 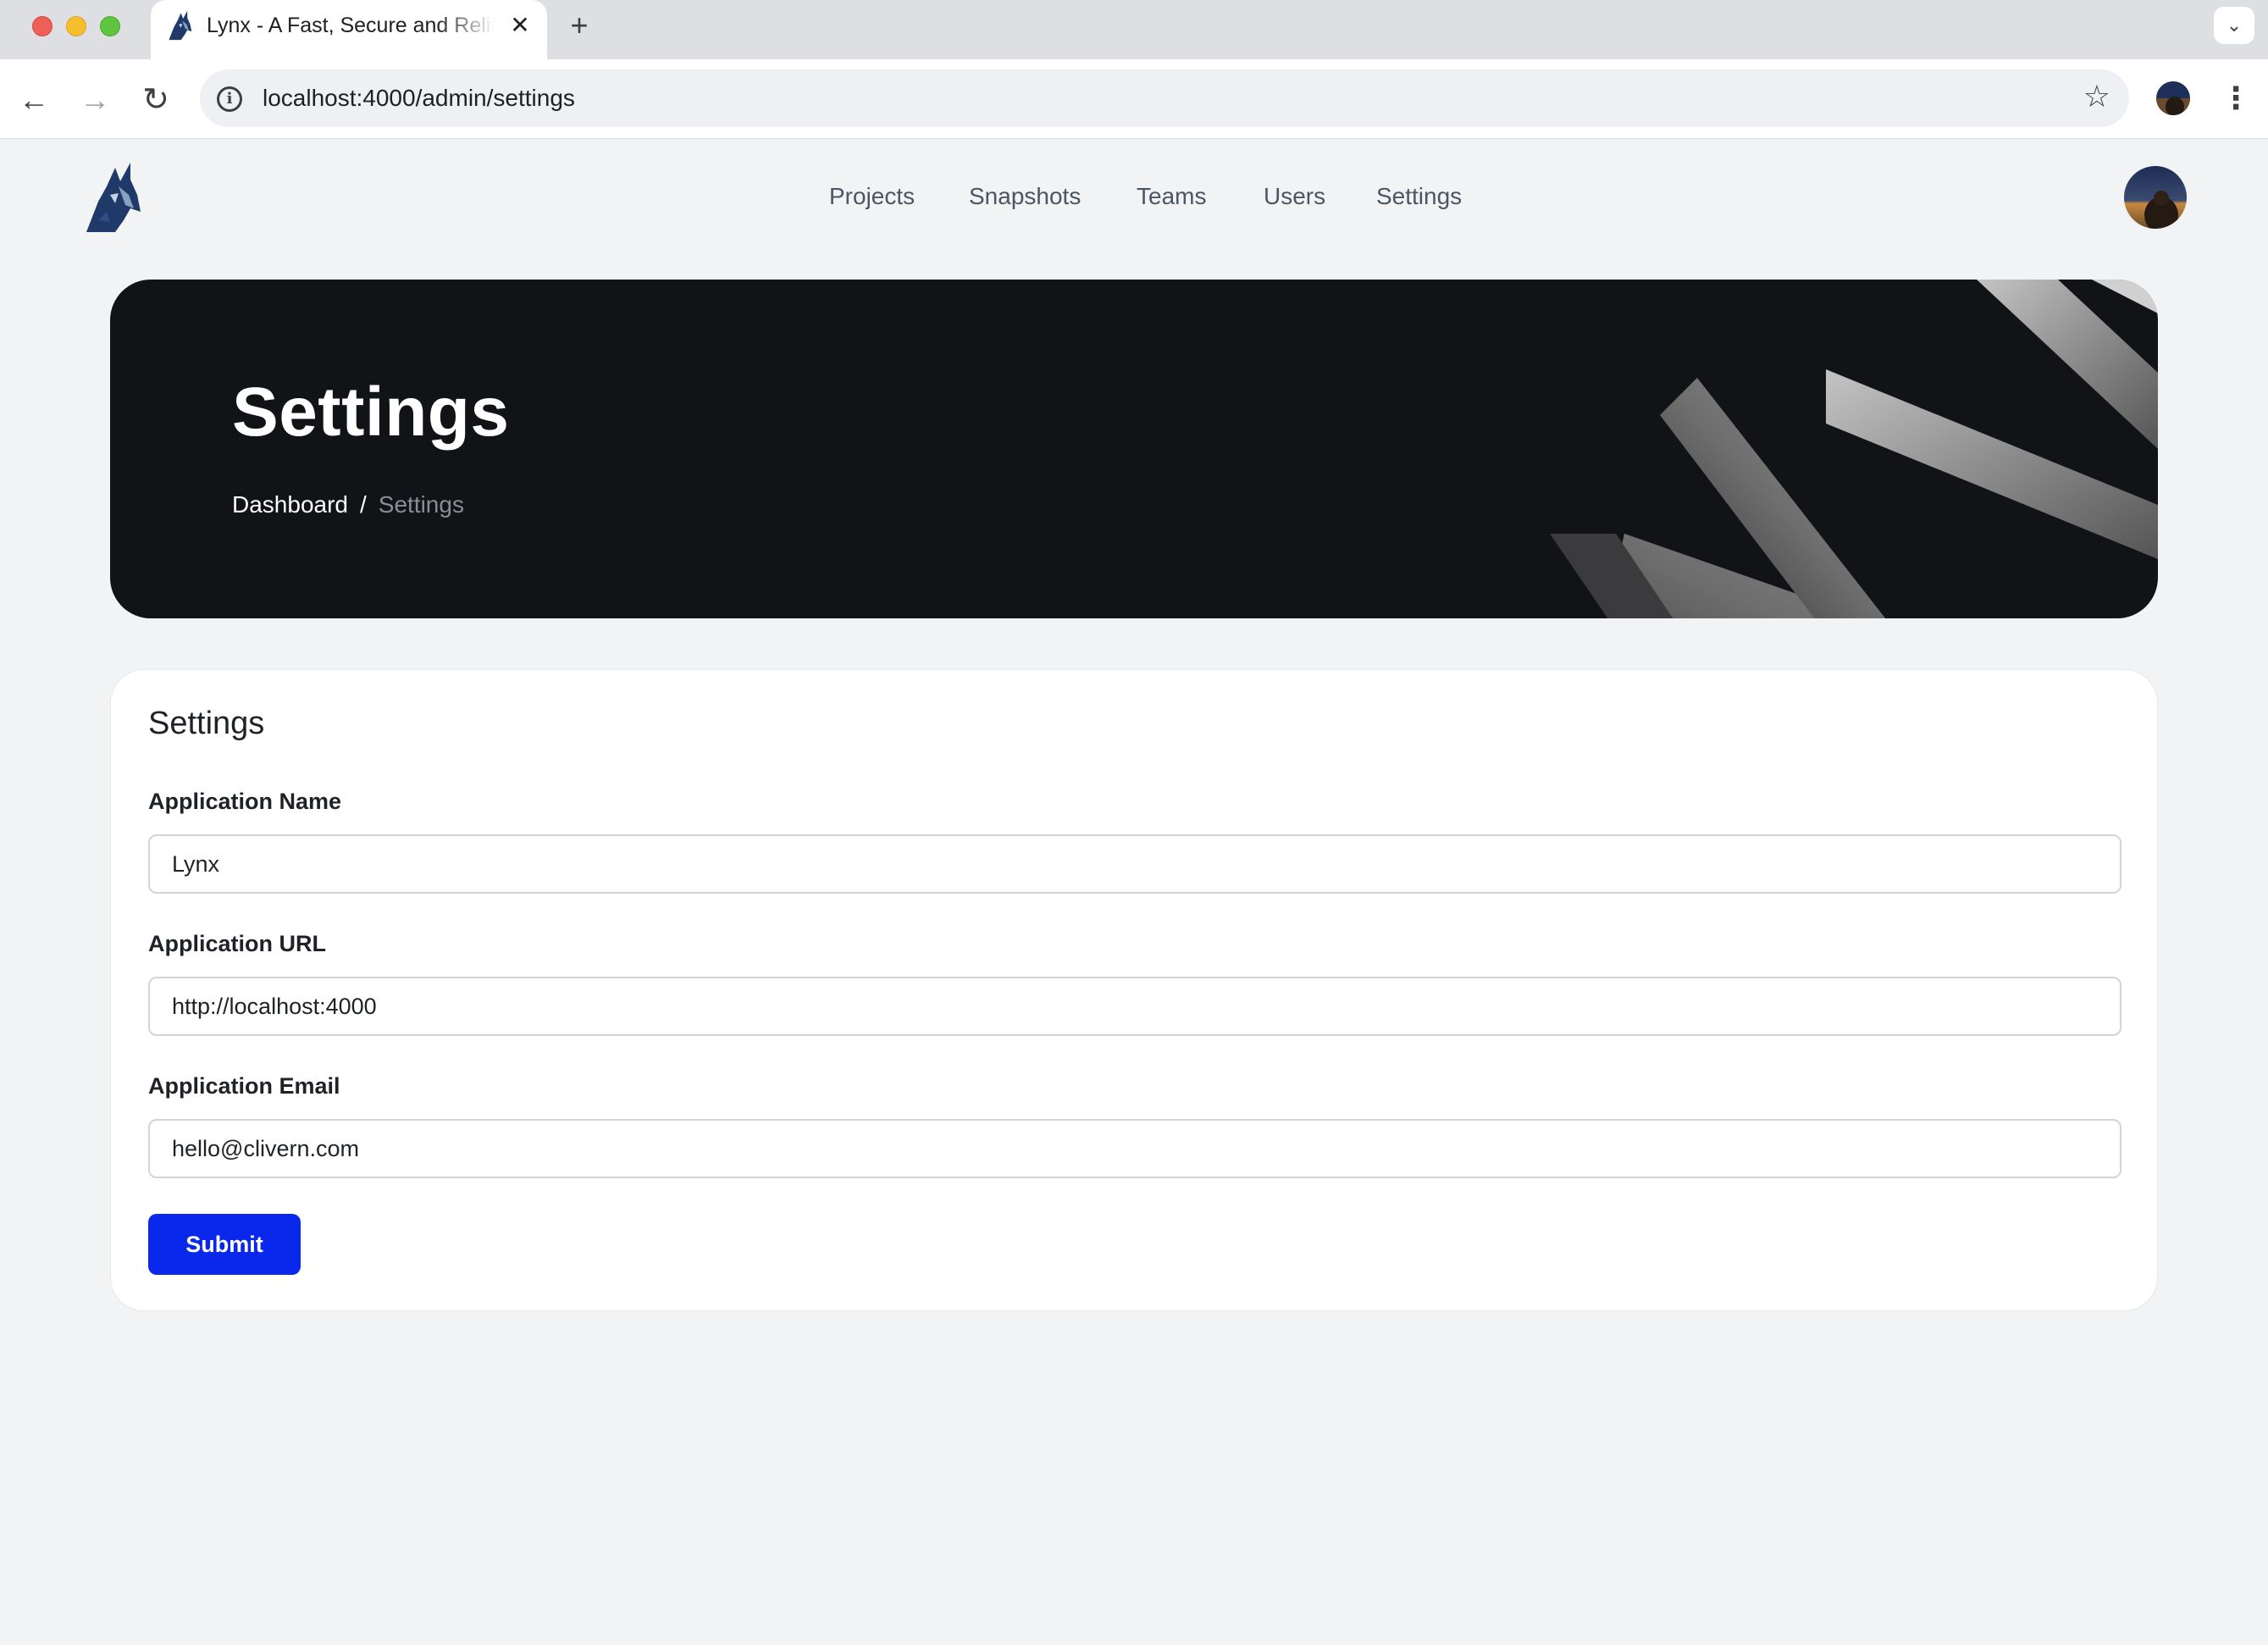 What do you see at coordinates (351, 25) in the screenshot?
I see `tab-title: Lynx - A Fast, Secure and Reliable` at bounding box center [351, 25].